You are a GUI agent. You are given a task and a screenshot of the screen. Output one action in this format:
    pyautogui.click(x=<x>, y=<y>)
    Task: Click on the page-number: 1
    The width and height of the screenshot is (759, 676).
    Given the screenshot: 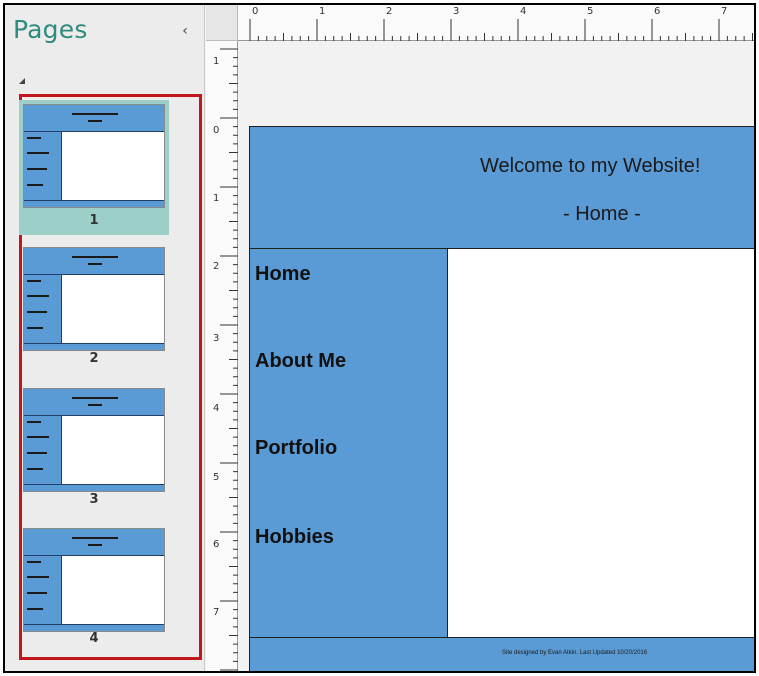 What is the action you would take?
    pyautogui.click(x=94, y=220)
    